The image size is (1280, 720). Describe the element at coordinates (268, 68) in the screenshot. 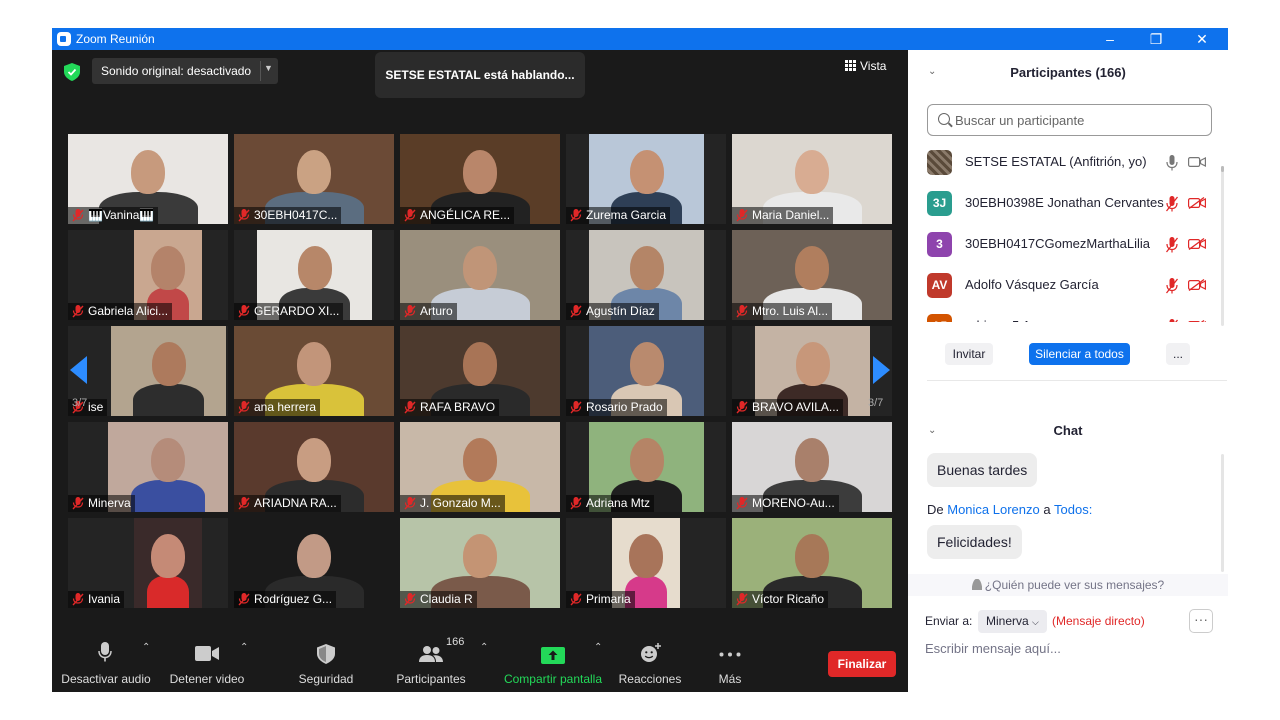

I see `chevron-down-icon: ▼` at that location.